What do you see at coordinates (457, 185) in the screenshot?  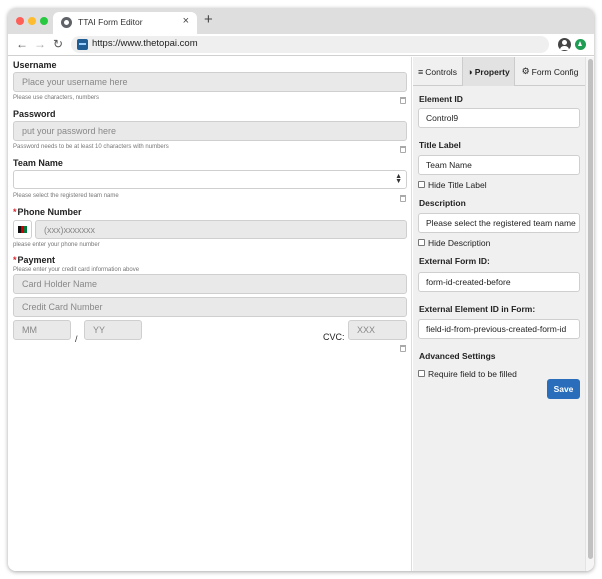 I see `hide-title-label-text: Hide Title Label` at bounding box center [457, 185].